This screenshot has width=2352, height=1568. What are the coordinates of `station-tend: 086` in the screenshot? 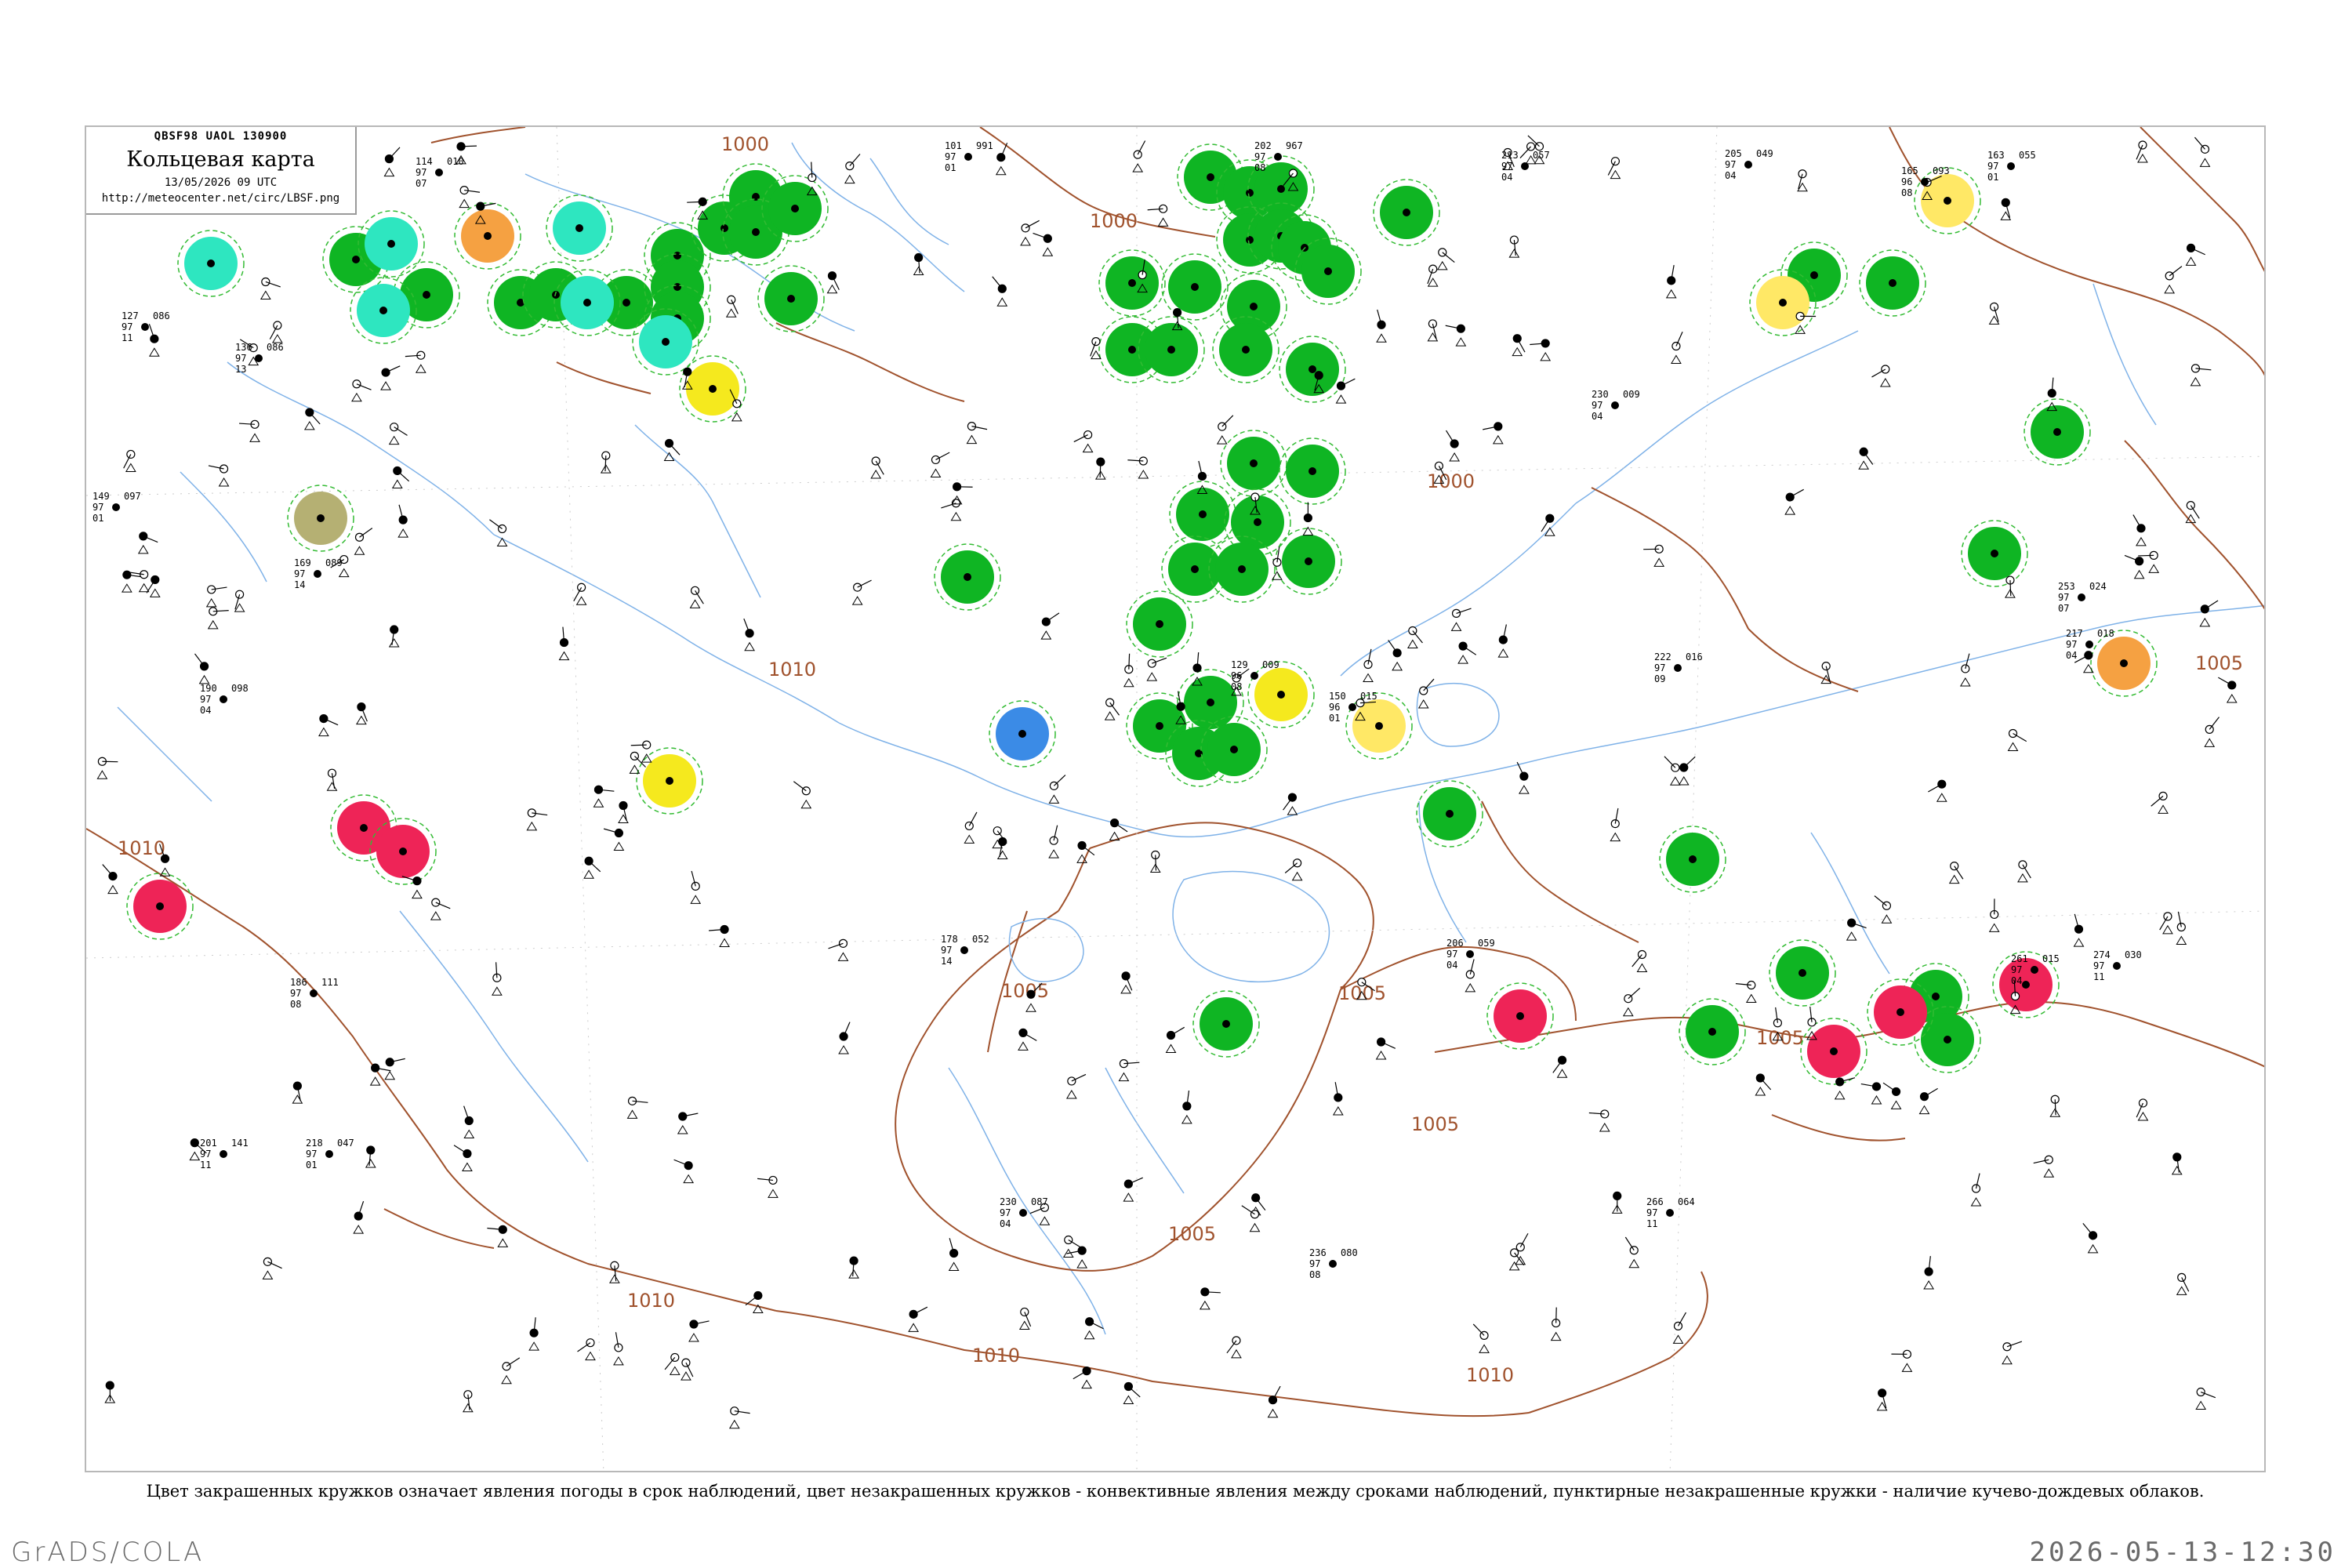 It's located at (275, 347).